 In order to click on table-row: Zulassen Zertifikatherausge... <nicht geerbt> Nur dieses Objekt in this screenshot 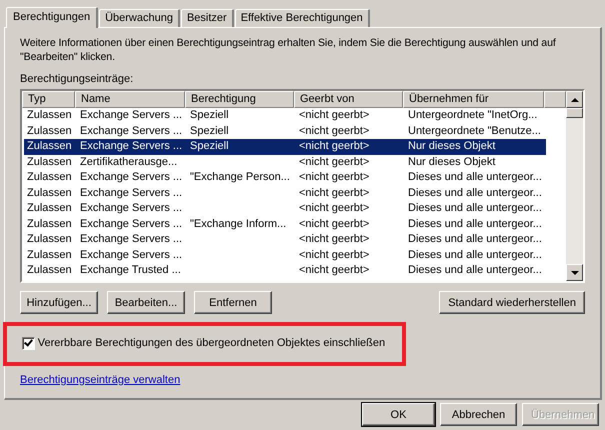, I will do `click(285, 162)`.